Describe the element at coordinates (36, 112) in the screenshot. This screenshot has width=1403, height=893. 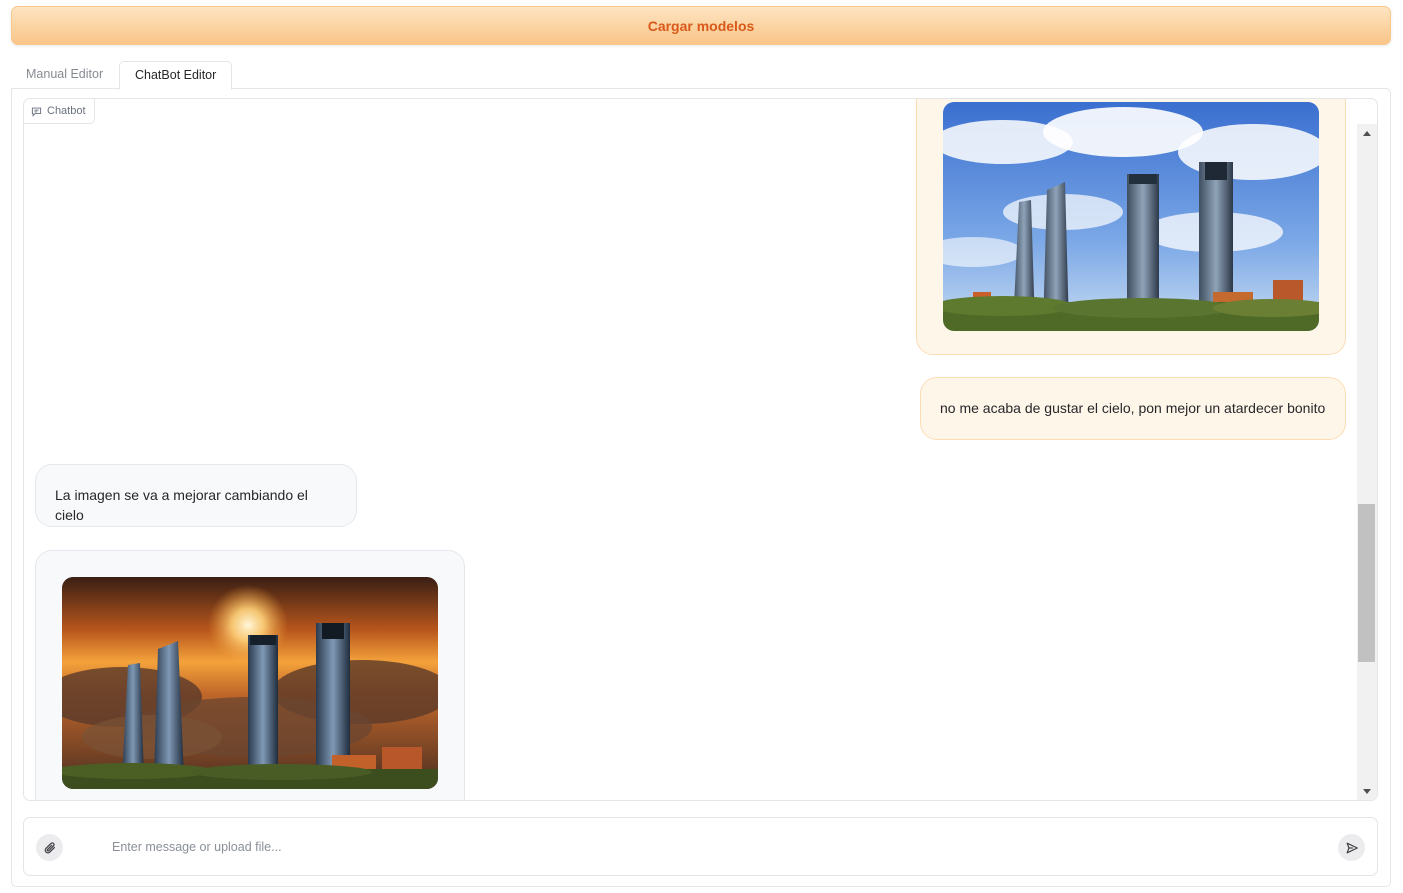
I see `chat-bubble-icon` at that location.